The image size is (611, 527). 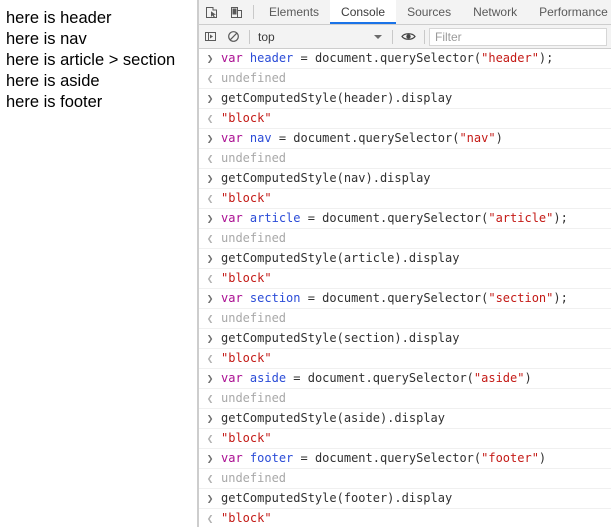 I want to click on page-text-line: here is article > section, so click(x=91, y=60).